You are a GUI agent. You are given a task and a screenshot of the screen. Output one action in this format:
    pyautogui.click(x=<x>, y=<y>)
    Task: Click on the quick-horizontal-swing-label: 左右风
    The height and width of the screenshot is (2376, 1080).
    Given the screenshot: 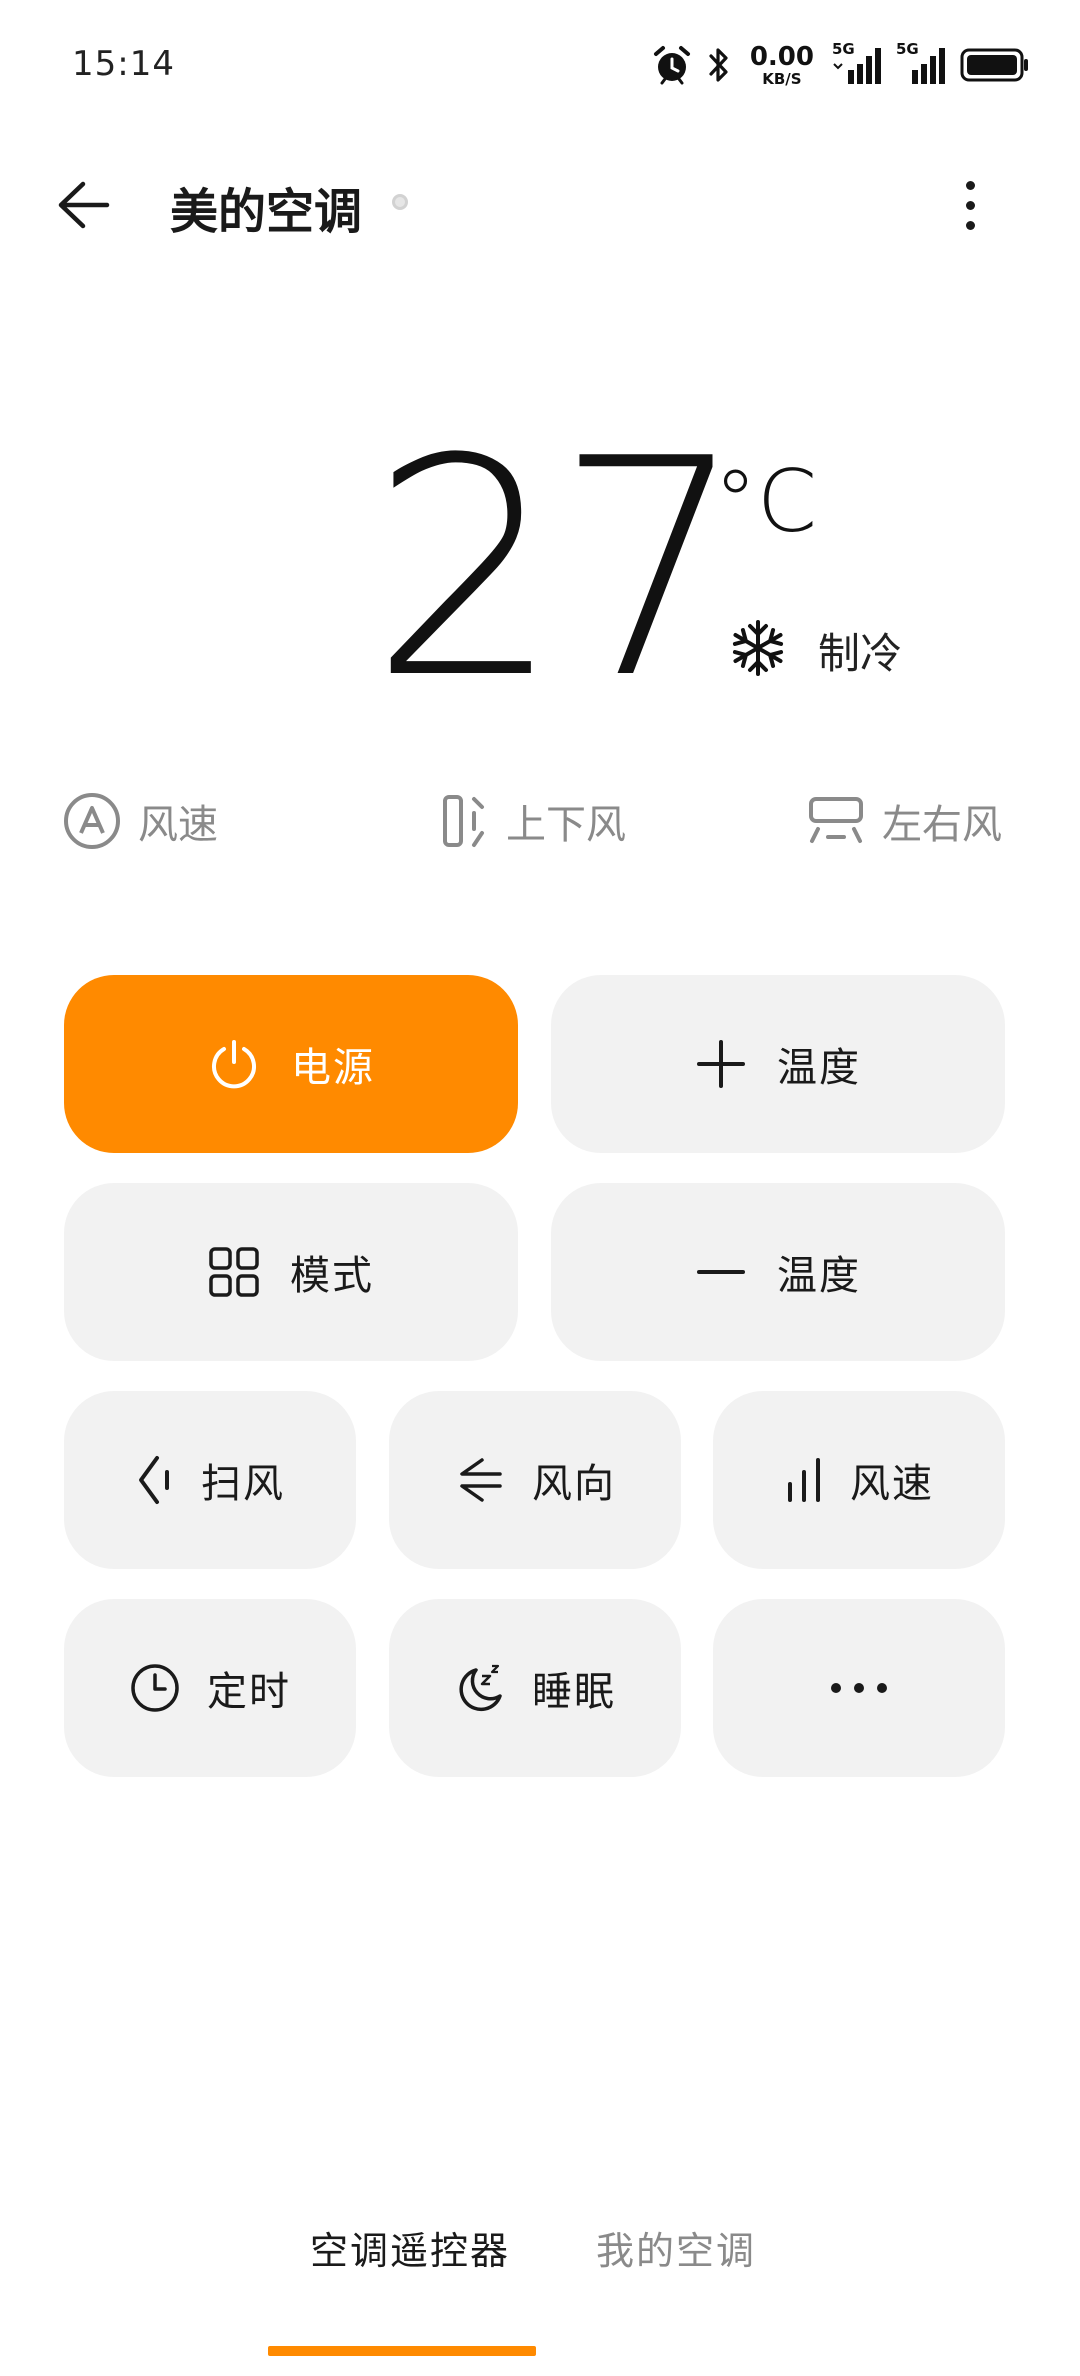 What is the action you would take?
    pyautogui.click(x=942, y=825)
    